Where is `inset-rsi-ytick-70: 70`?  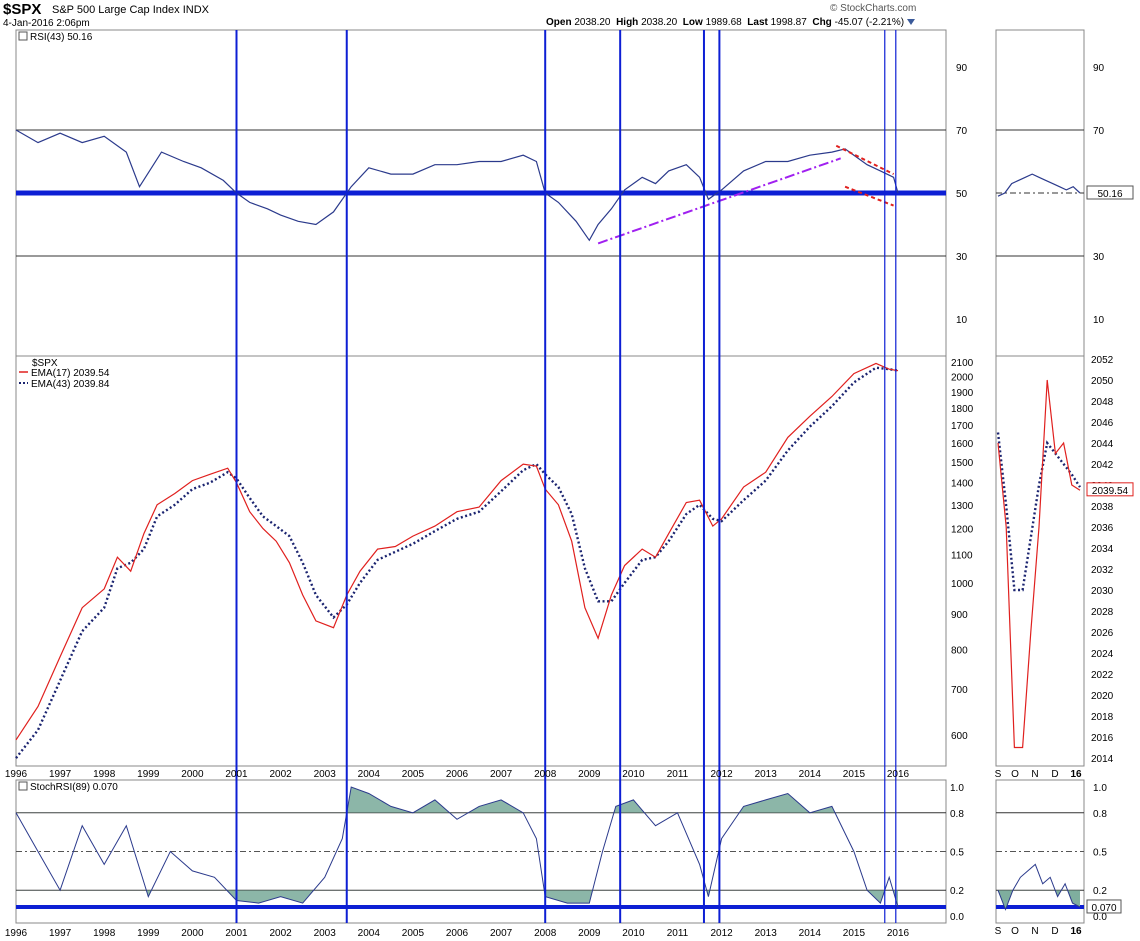
inset-rsi-ytick-70: 70 is located at coordinates (1099, 131).